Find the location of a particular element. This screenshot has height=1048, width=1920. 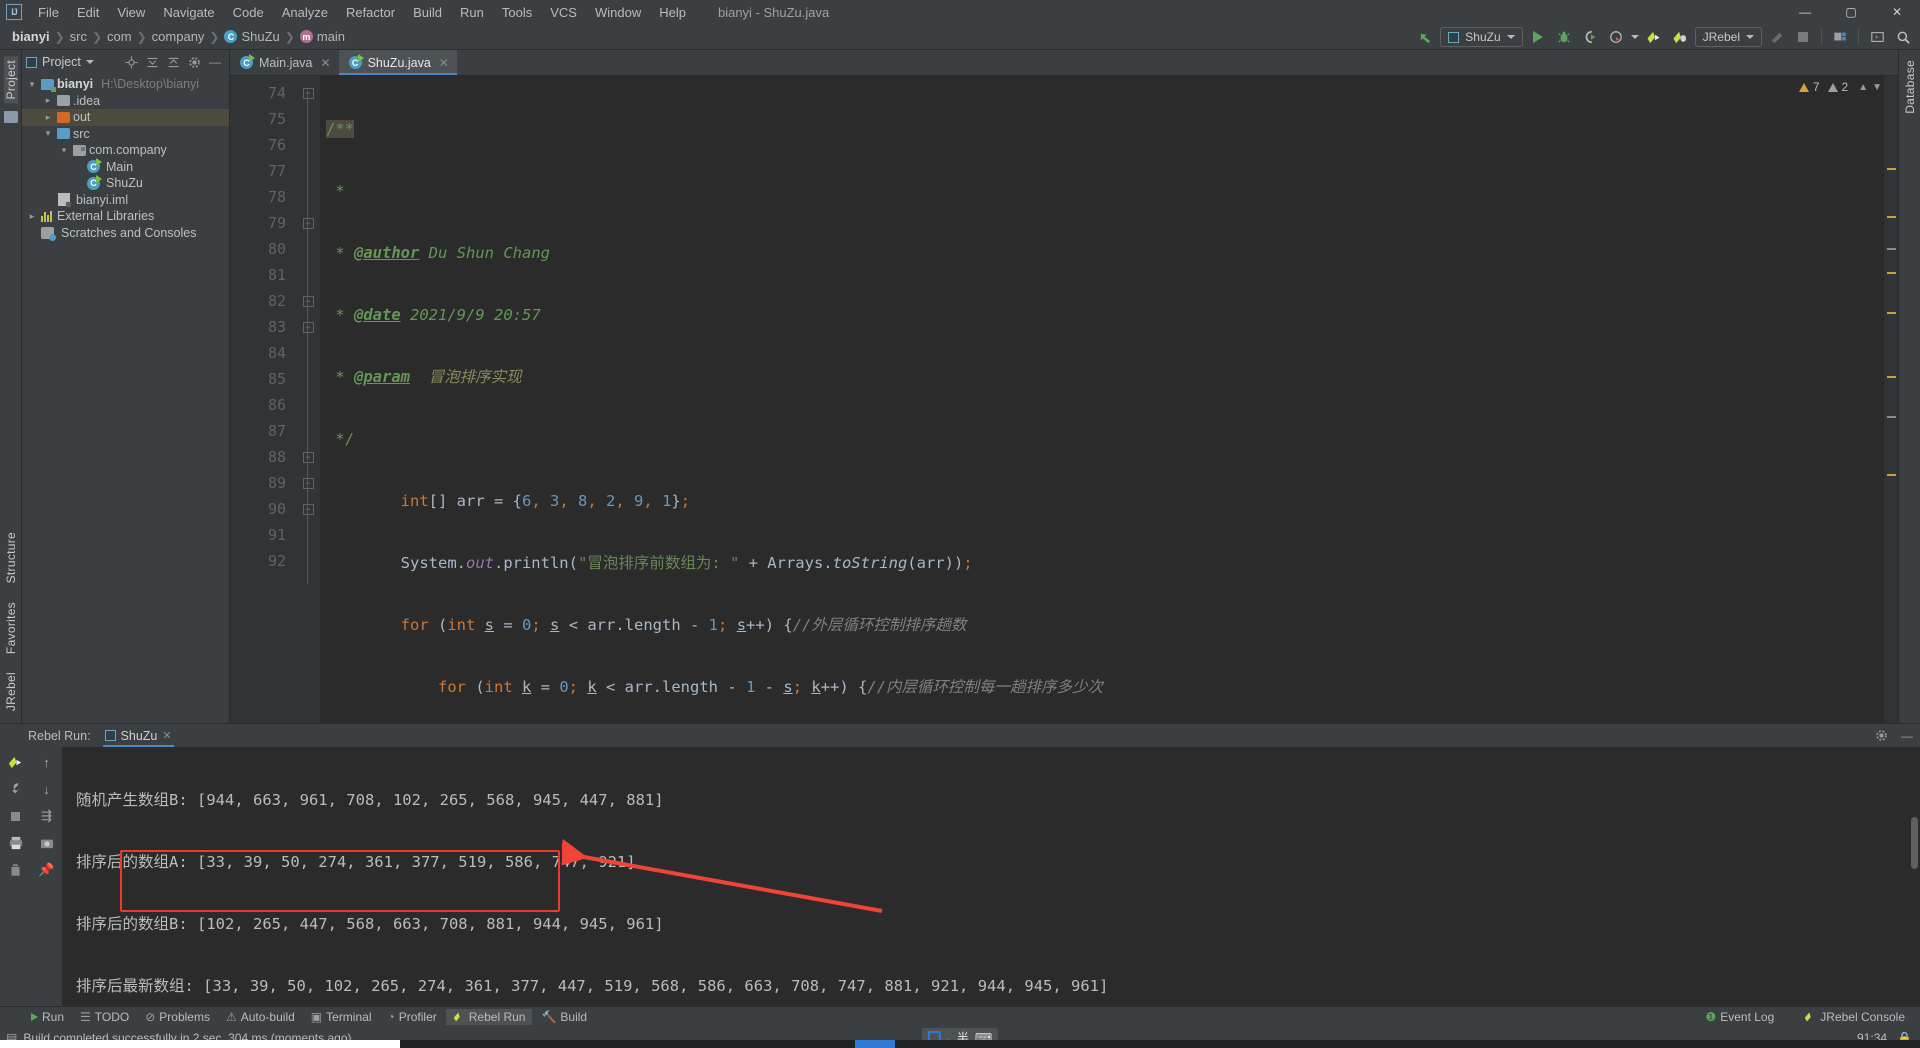

tree-node-com-company: ▾ com.company is located at coordinates (125, 150).